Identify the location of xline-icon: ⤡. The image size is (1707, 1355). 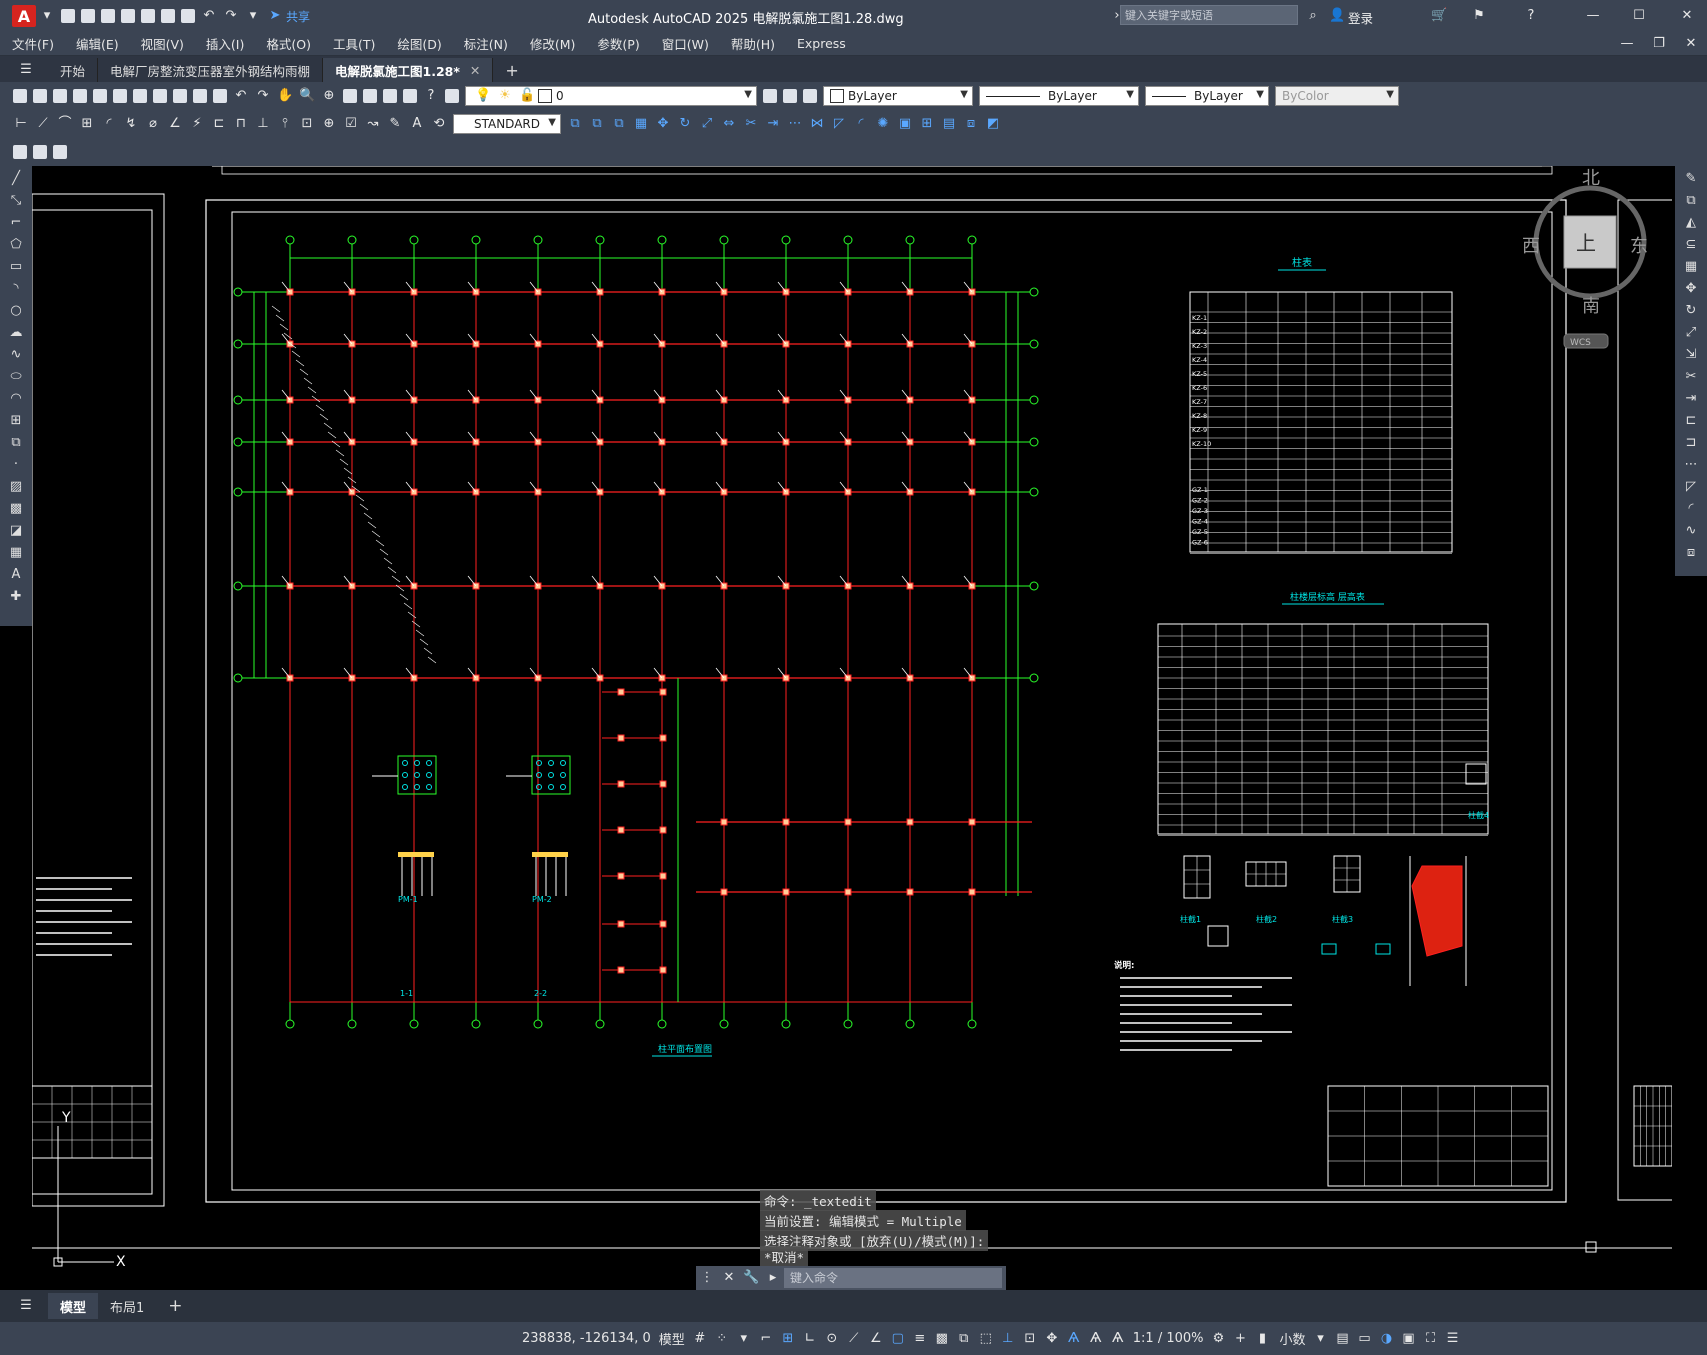
(16, 201).